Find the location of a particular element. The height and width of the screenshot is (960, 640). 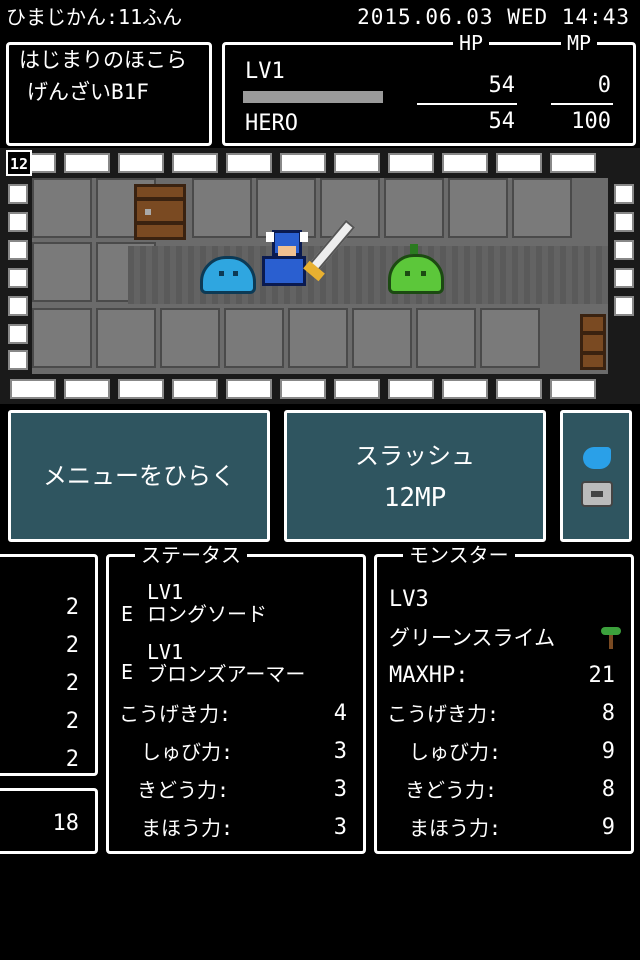

monster-stat-label: こうげき力: is located at coordinates (443, 714).